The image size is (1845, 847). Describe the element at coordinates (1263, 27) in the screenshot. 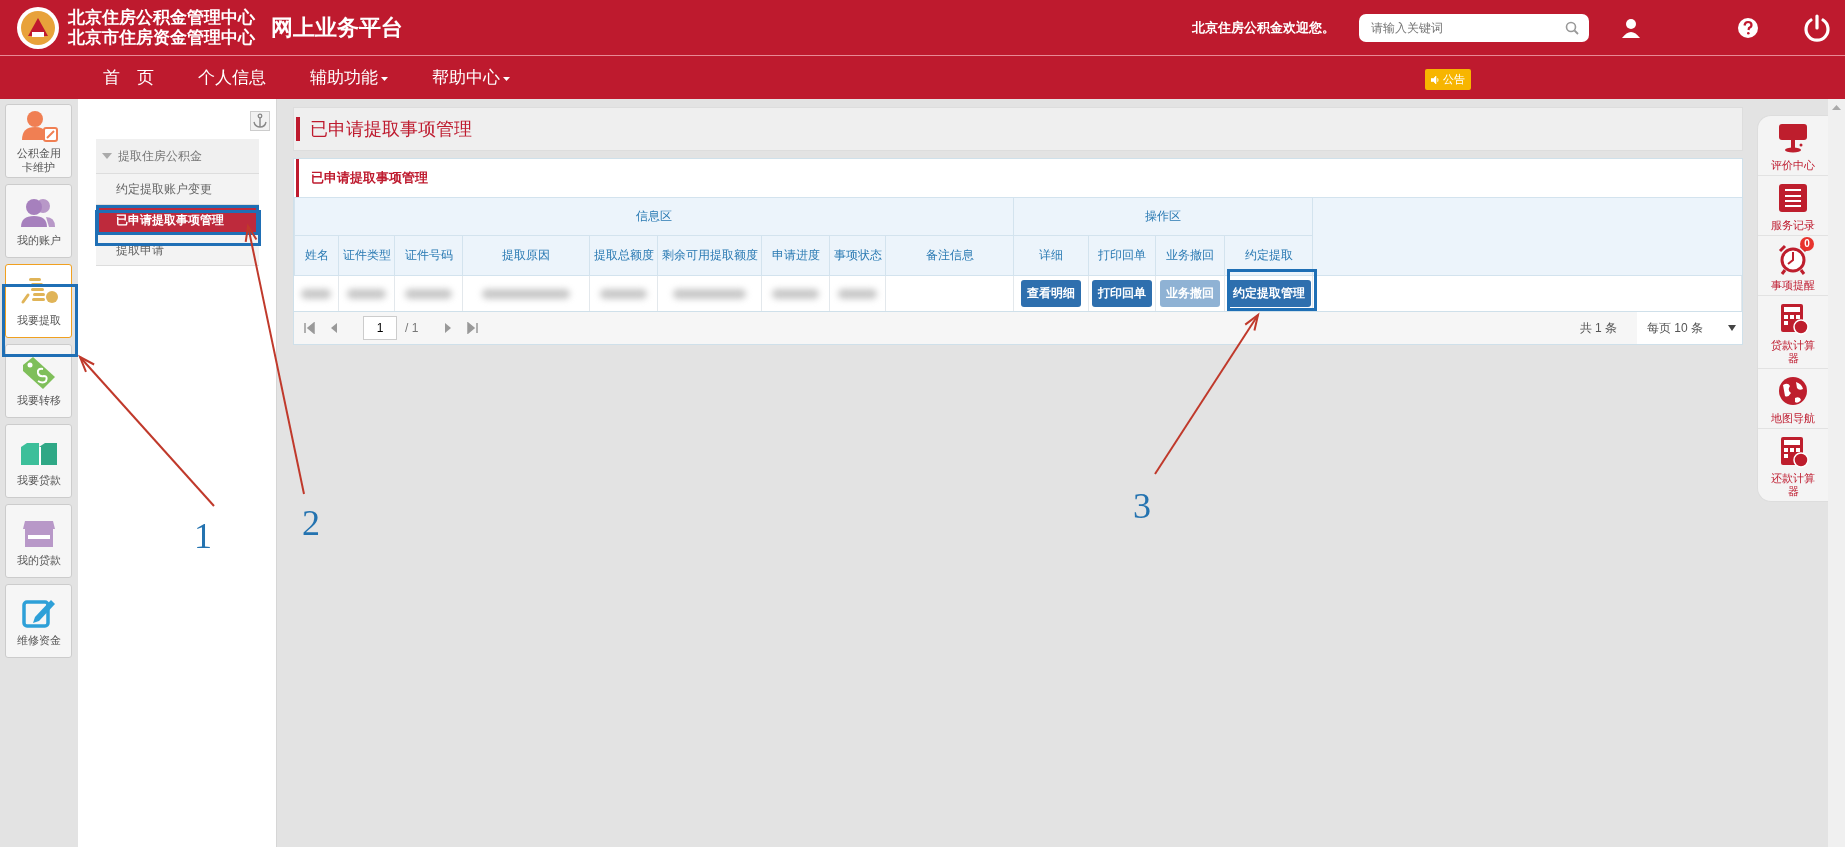

I see `welcome-text: 北京住房公积金欢迎您。` at that location.